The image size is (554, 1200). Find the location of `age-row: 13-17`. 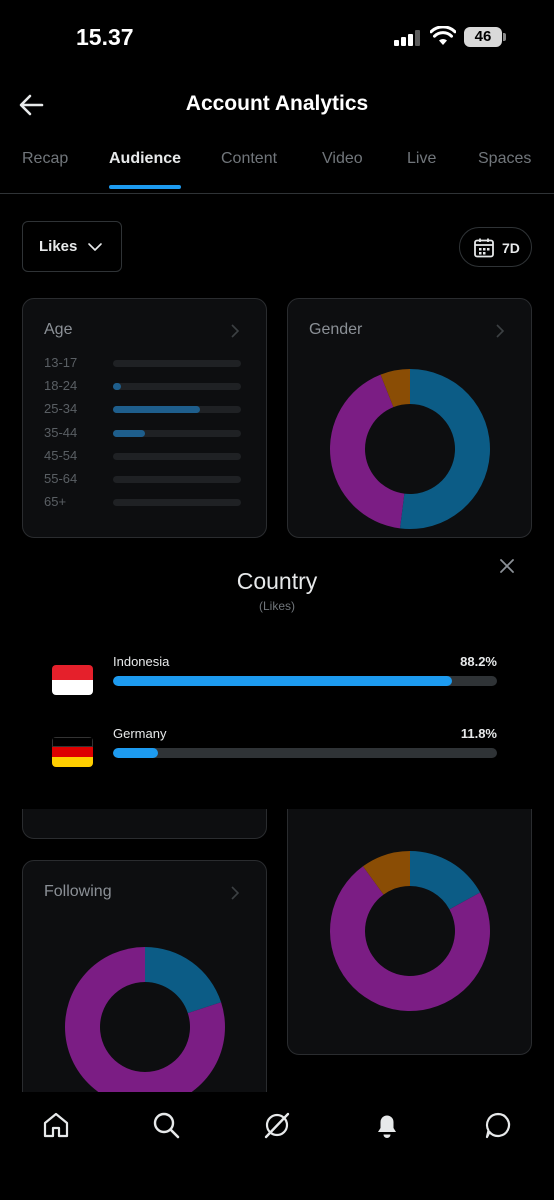

age-row: 13-17 is located at coordinates (144, 363).